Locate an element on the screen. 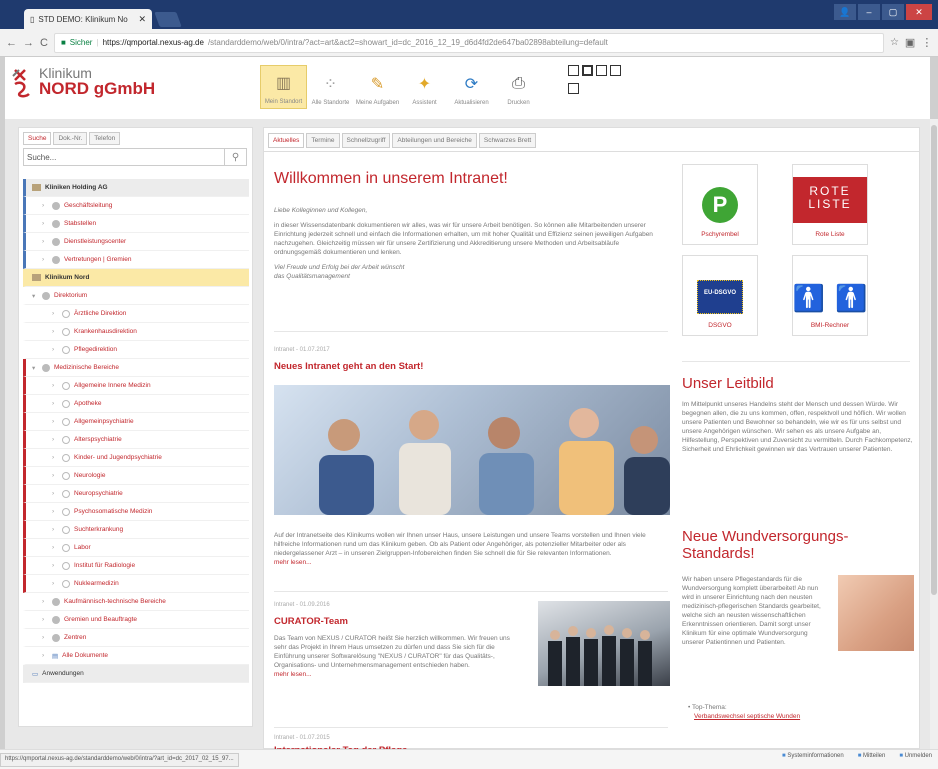  close-tab-icon: ✕ is located at coordinates (142, 19).